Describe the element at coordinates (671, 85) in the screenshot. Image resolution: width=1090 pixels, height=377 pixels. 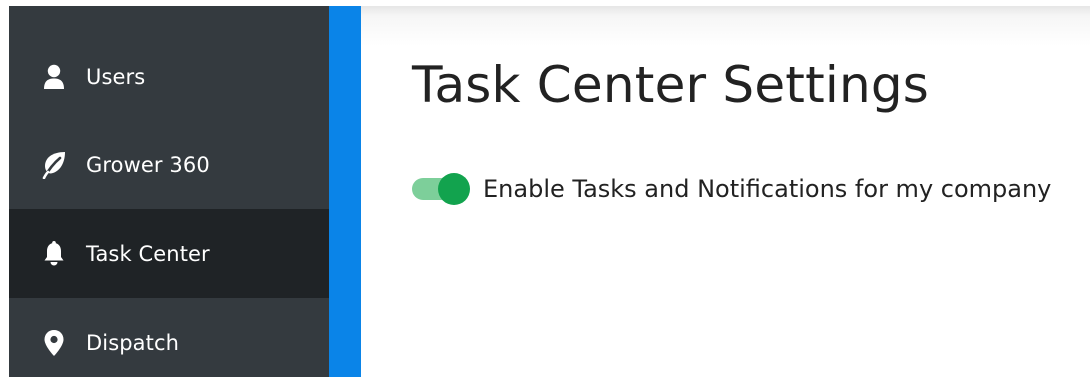
I see `page-title: Task Center Settings` at that location.